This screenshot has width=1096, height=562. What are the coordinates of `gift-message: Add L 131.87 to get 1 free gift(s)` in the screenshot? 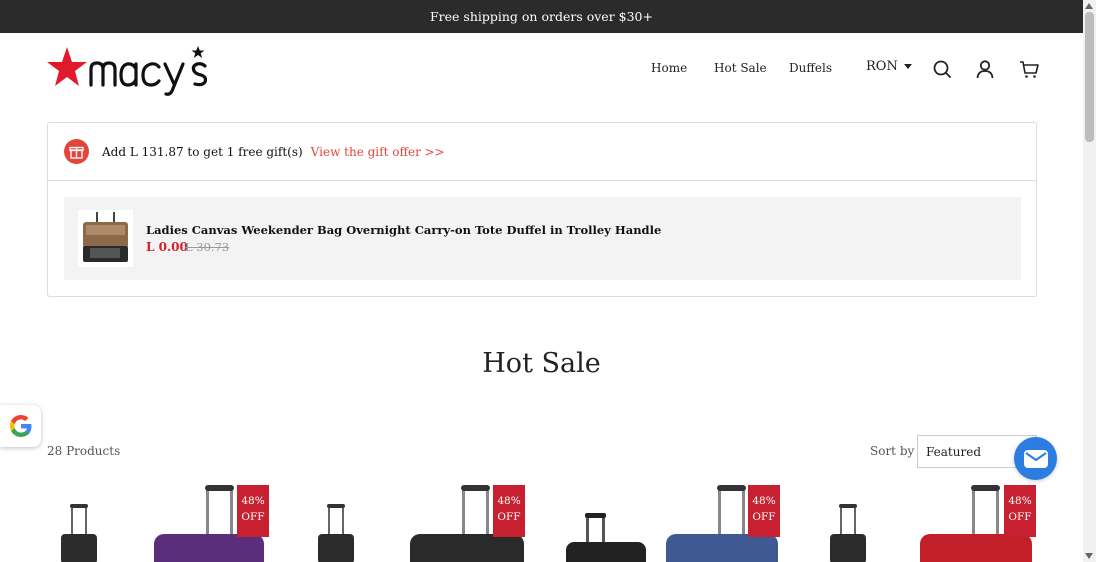 It's located at (202, 151).